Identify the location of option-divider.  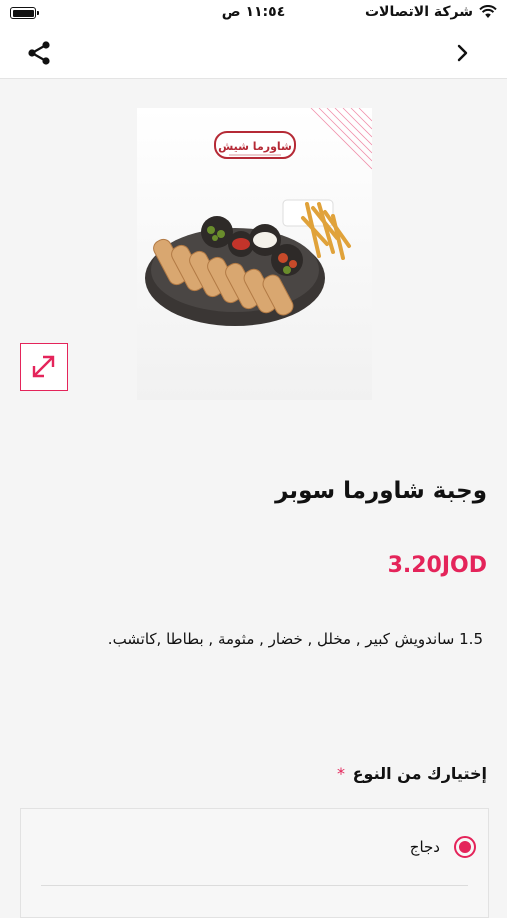
(254, 885).